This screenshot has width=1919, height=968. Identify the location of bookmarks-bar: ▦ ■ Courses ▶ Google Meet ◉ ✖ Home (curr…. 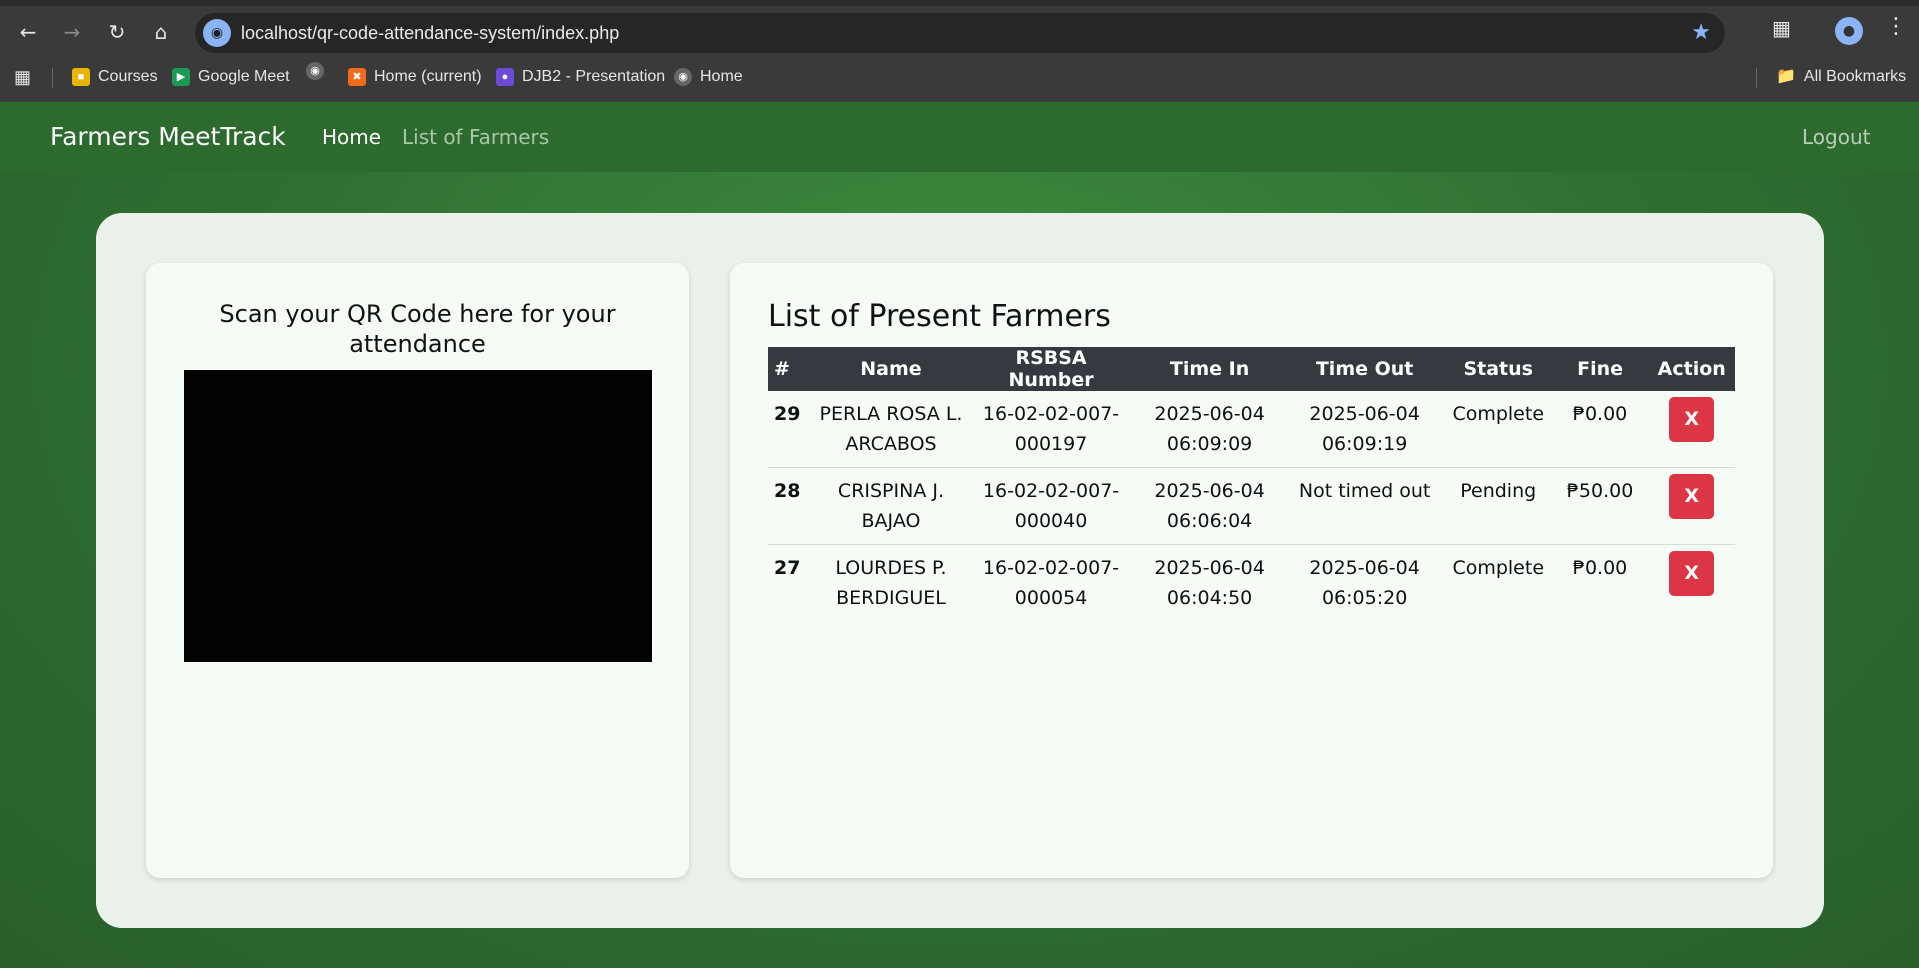
(959, 82).